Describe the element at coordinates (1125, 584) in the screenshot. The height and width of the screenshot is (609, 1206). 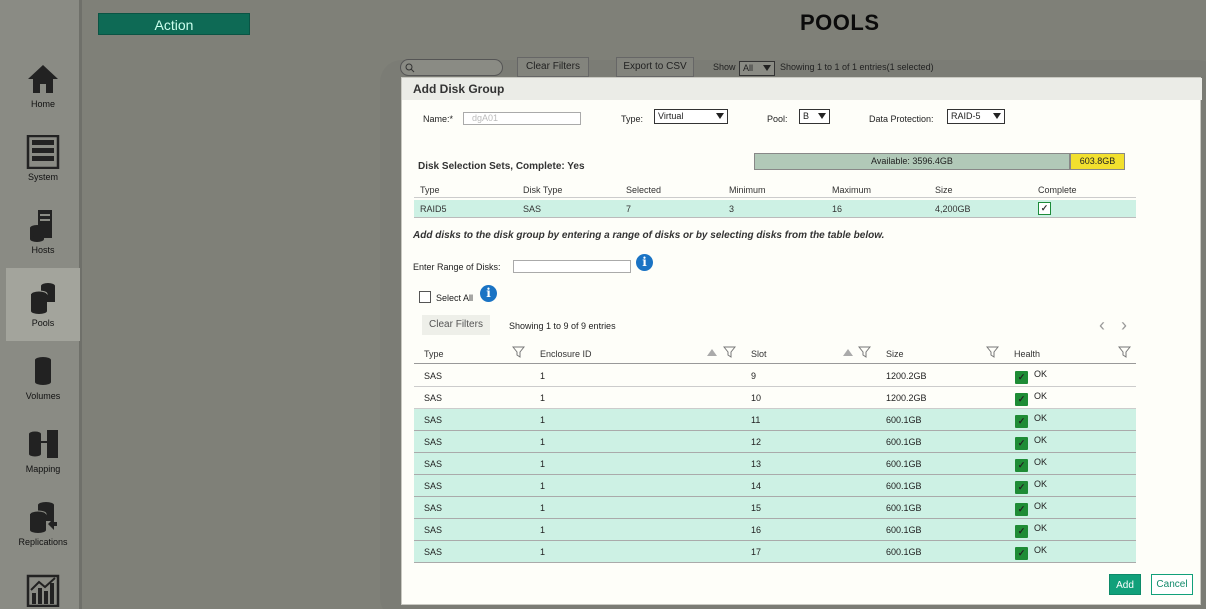
I see `add-button: Add` at that location.